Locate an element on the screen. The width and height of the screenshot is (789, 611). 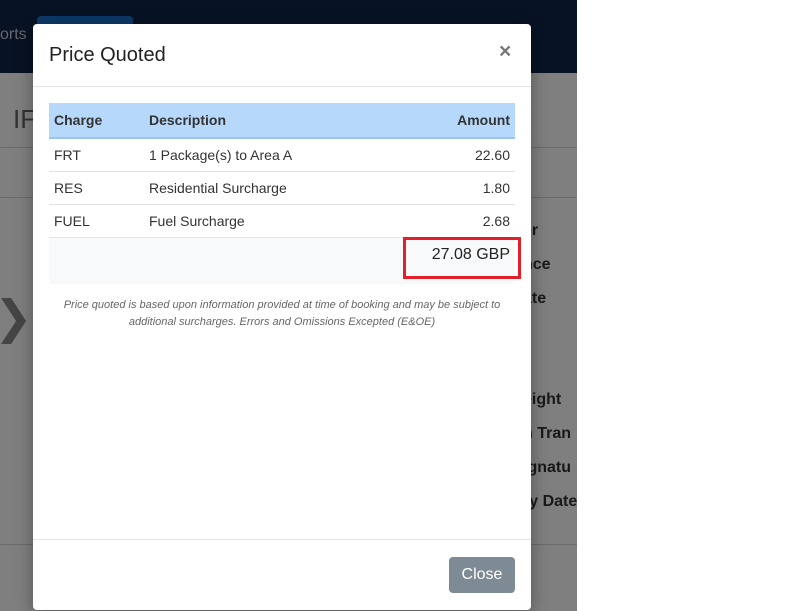
charge-description: 1 Package(s) to Area A is located at coordinates (269, 154).